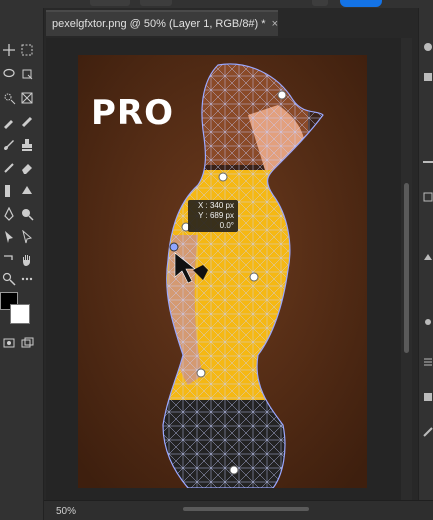 Image resolution: width=433 pixels, height=520 pixels. Describe the element at coordinates (27, 343) in the screenshot. I see `screen-mode-icon` at that location.